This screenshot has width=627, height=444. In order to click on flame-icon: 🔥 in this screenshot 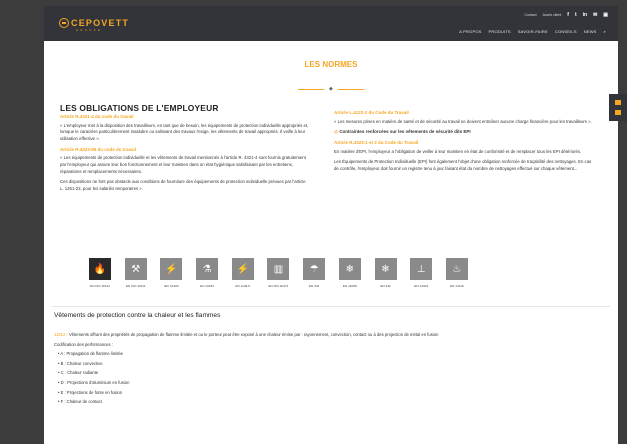, I will do `click(100, 269)`.